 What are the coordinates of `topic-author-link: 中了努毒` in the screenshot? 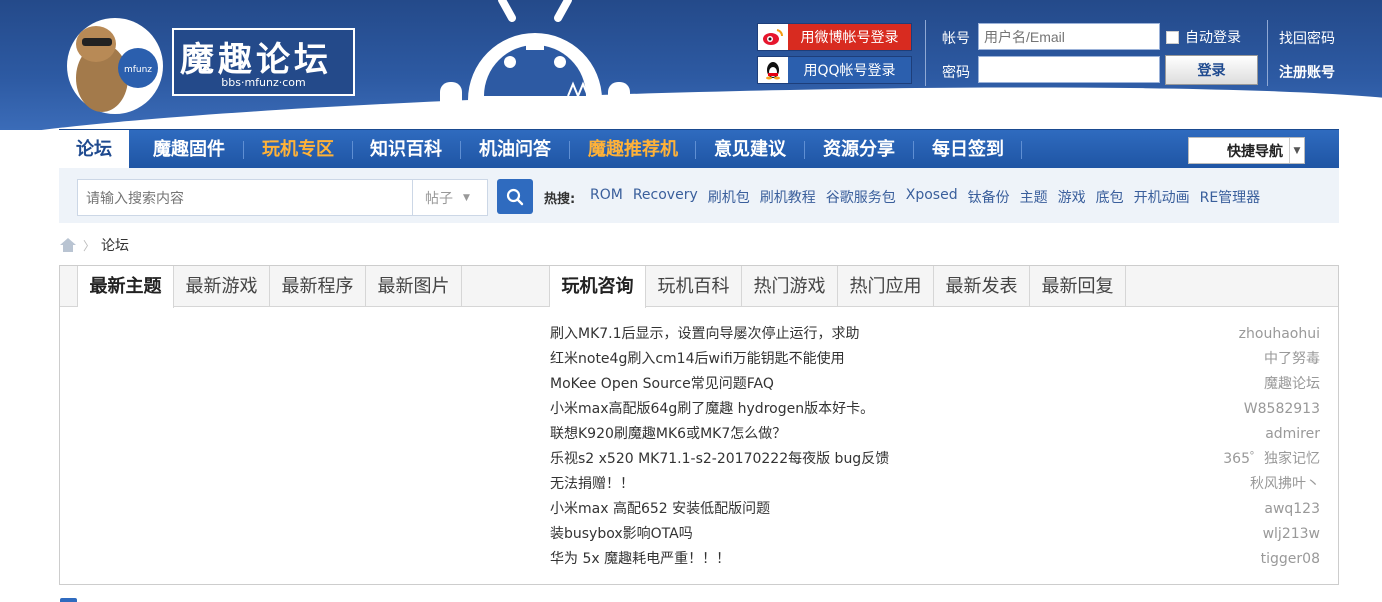 It's located at (1292, 359).